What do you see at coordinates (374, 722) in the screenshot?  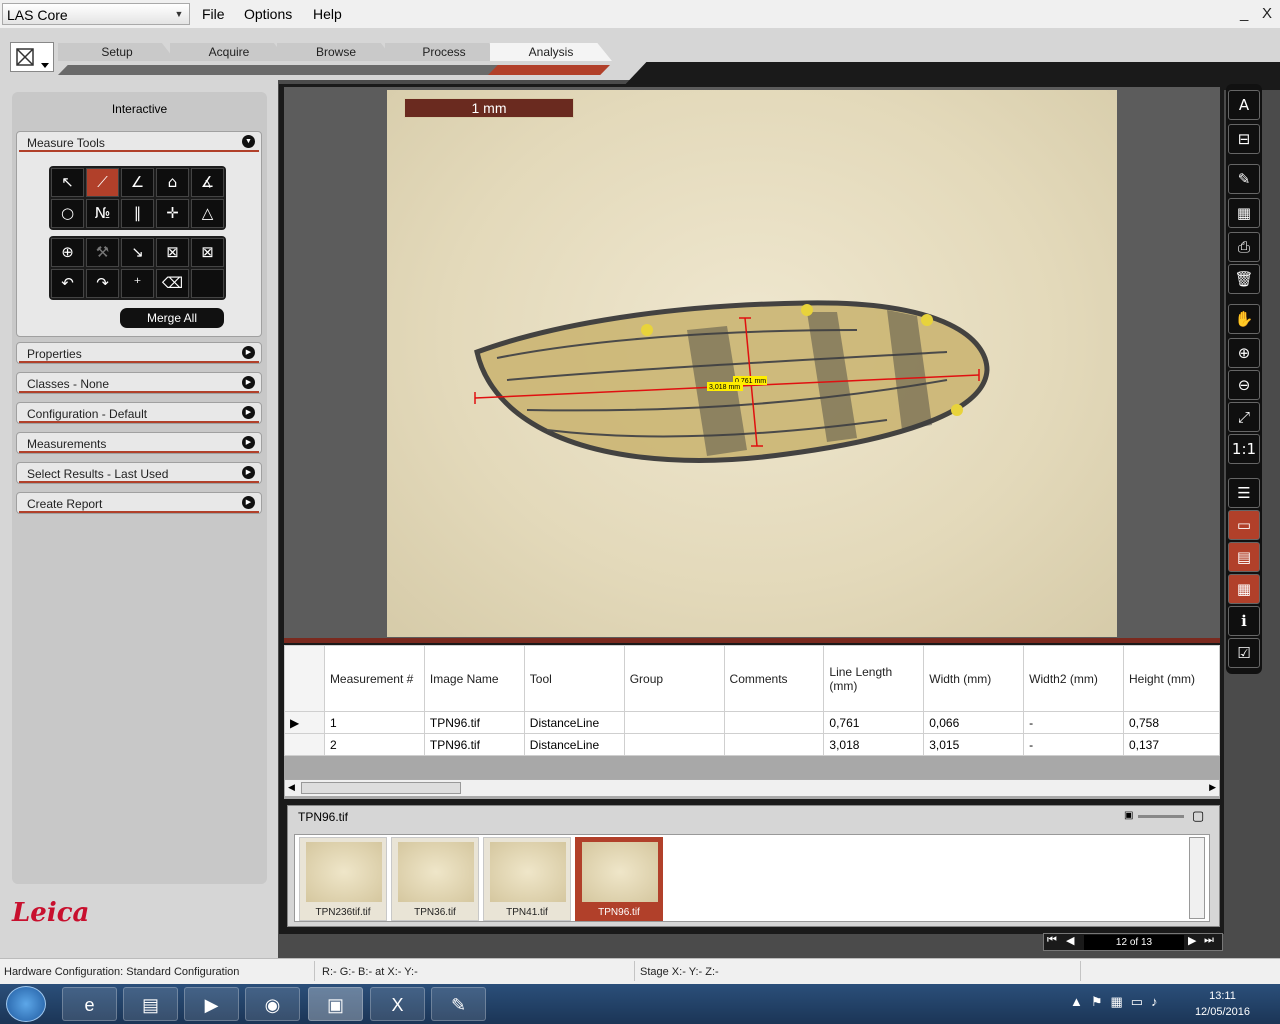 I see `table-cell: 1` at bounding box center [374, 722].